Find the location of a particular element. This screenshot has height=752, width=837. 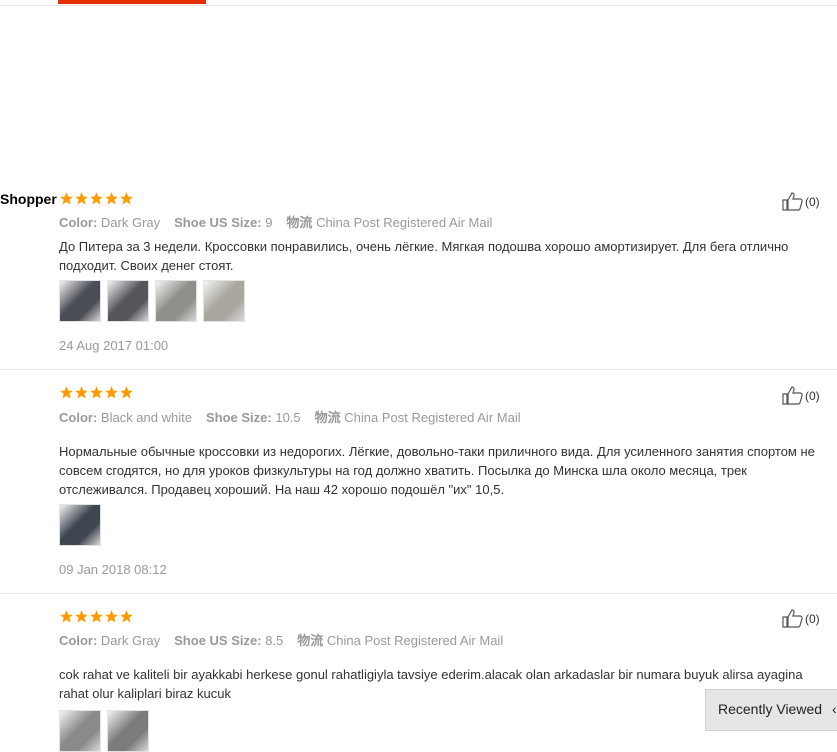

size-label: Shoe Size: is located at coordinates (238, 417).